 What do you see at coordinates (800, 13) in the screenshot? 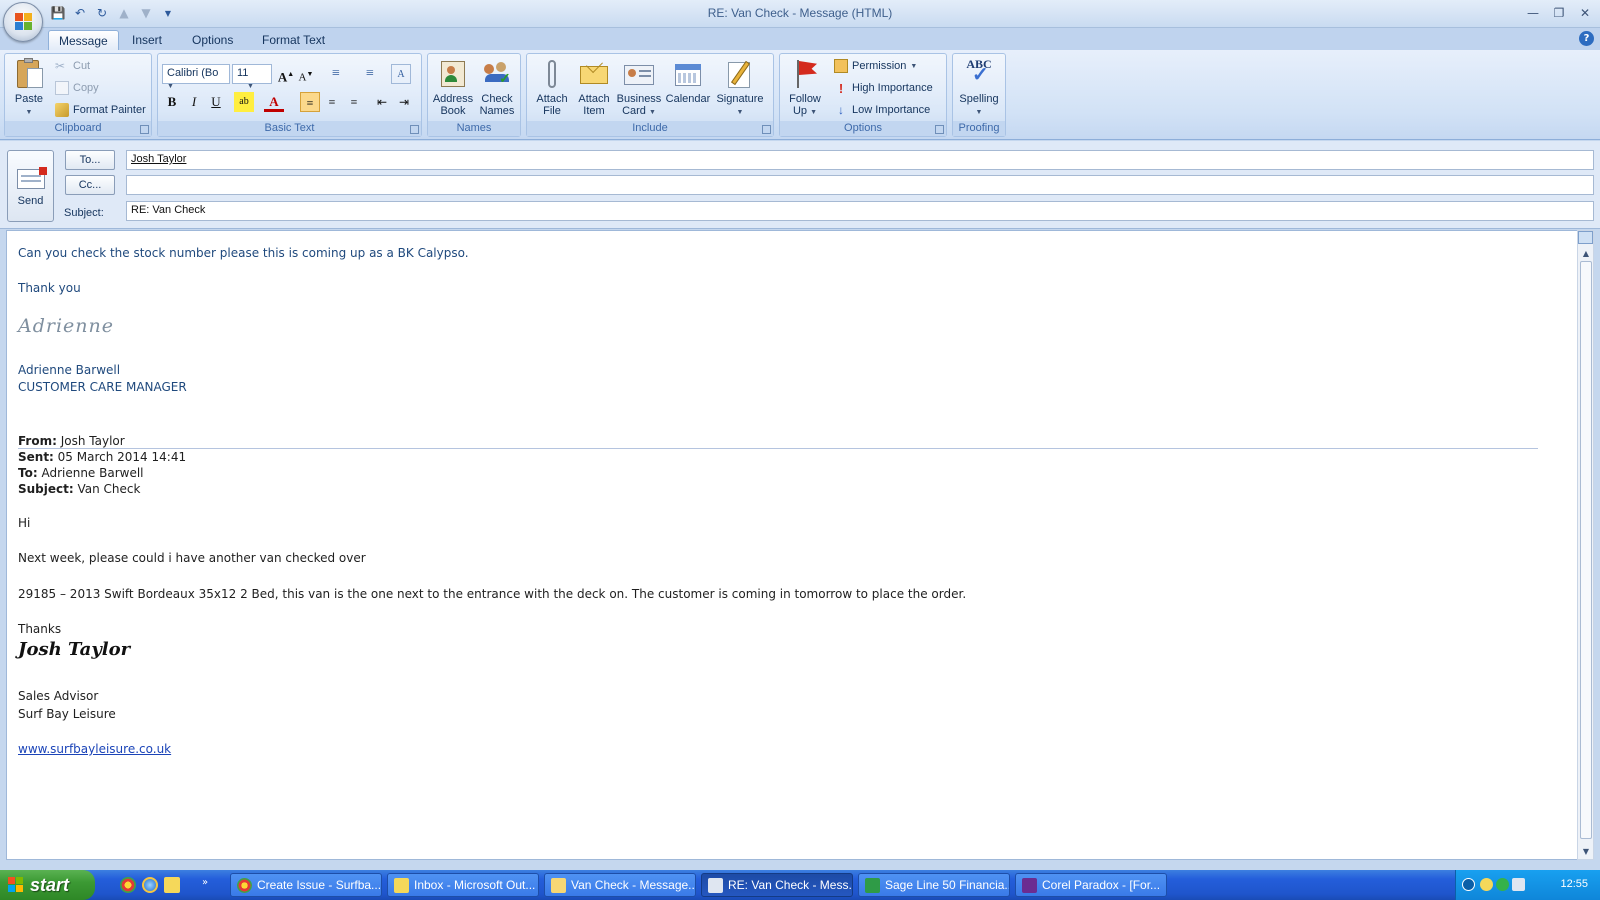
I see `window-title: RE: Van Check - Message (HTML)` at bounding box center [800, 13].